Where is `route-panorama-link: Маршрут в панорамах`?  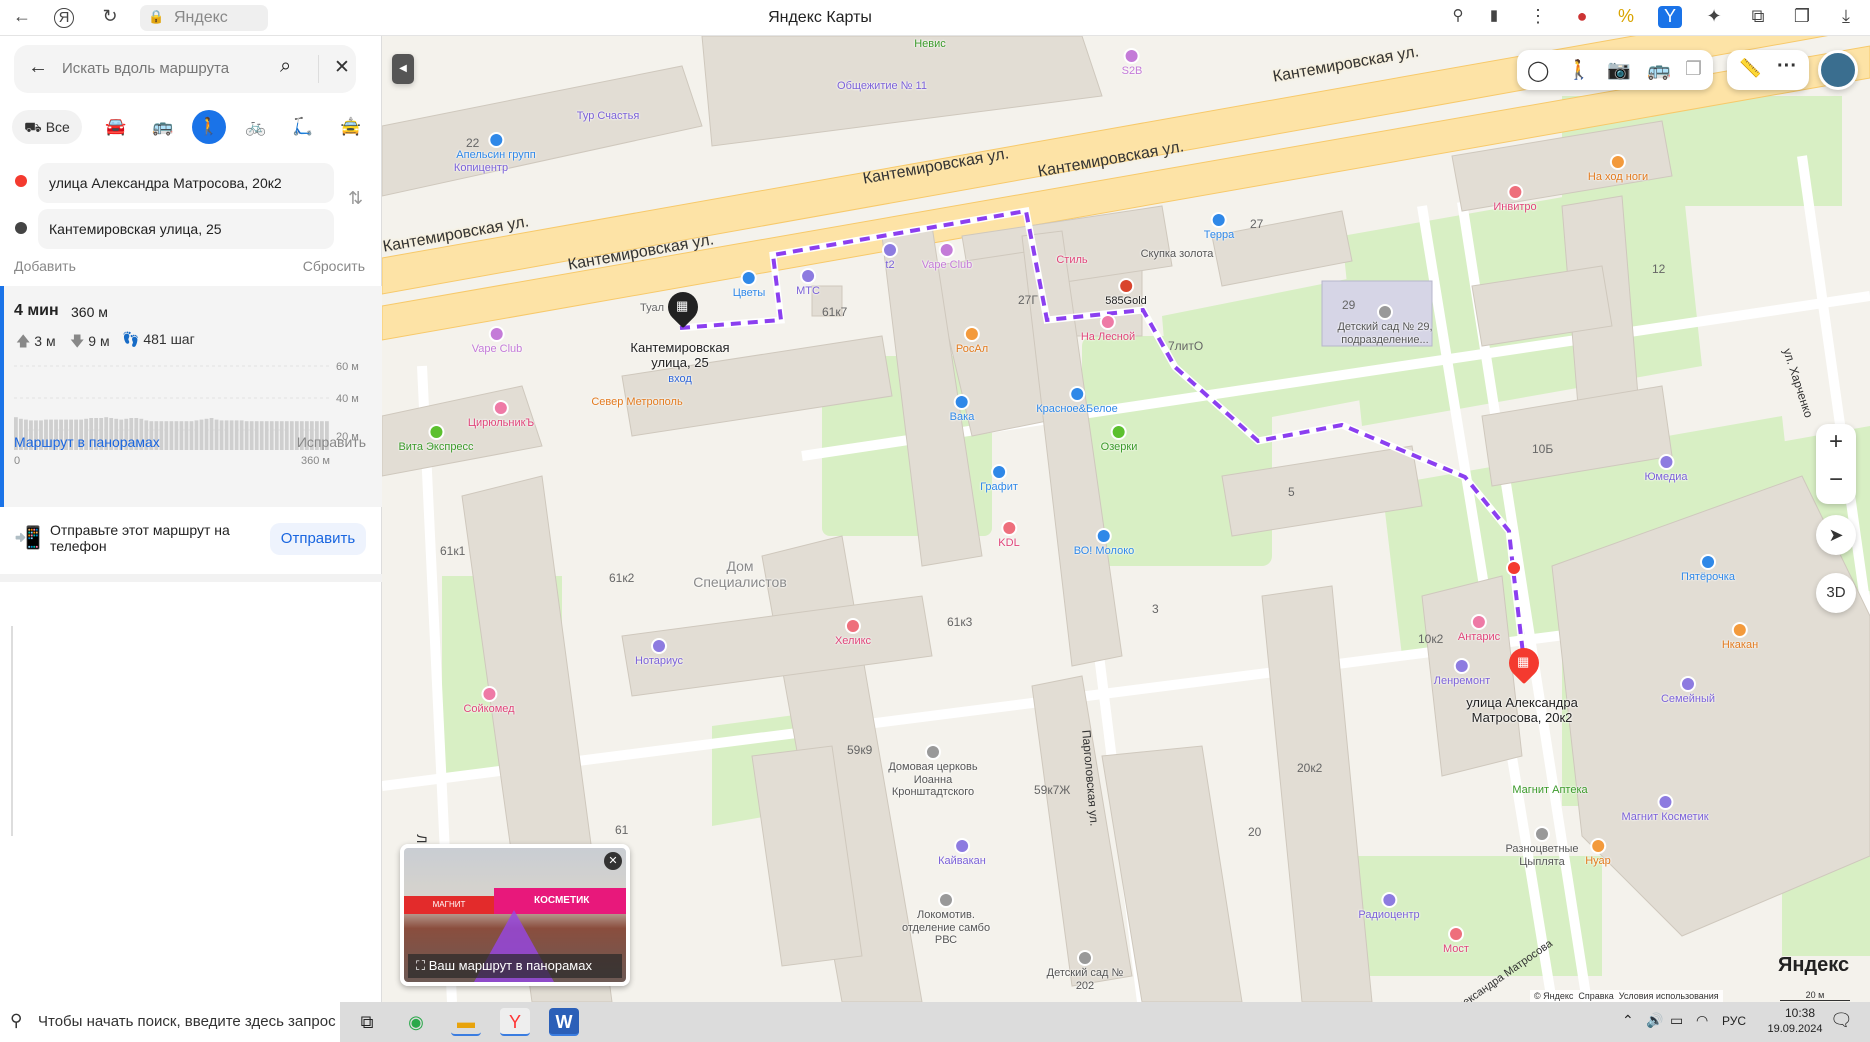 route-panorama-link: Маршрут в панорамах is located at coordinates (87, 442).